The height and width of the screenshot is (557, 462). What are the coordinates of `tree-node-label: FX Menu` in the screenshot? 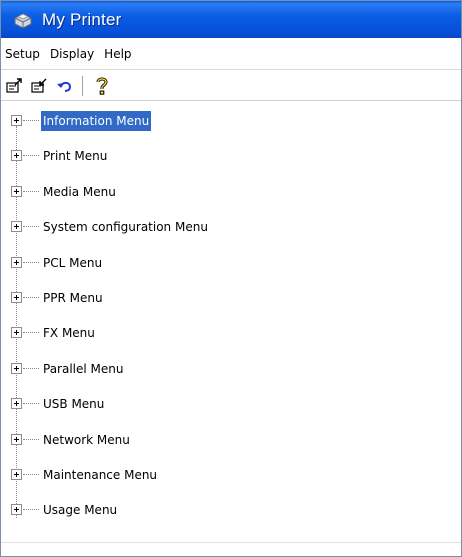 It's located at (69, 333).